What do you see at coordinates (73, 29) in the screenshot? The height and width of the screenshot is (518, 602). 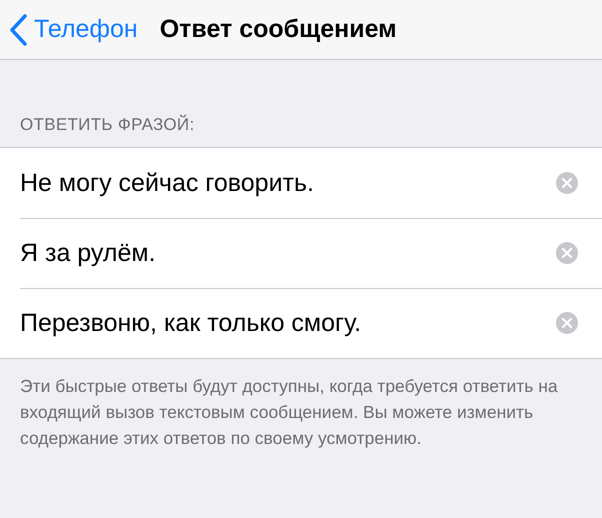 I see `back-button: Телефон` at bounding box center [73, 29].